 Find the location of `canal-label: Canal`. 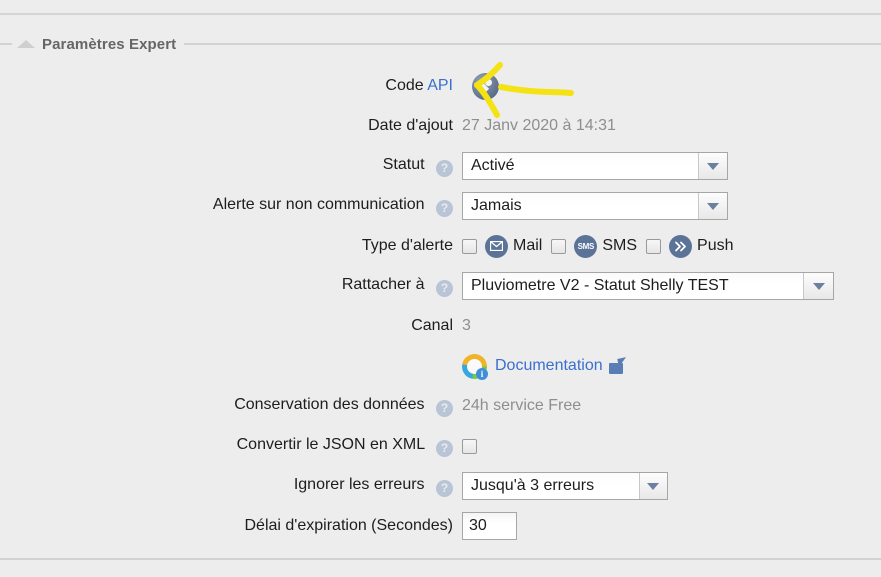

canal-label: Canal is located at coordinates (432, 325).